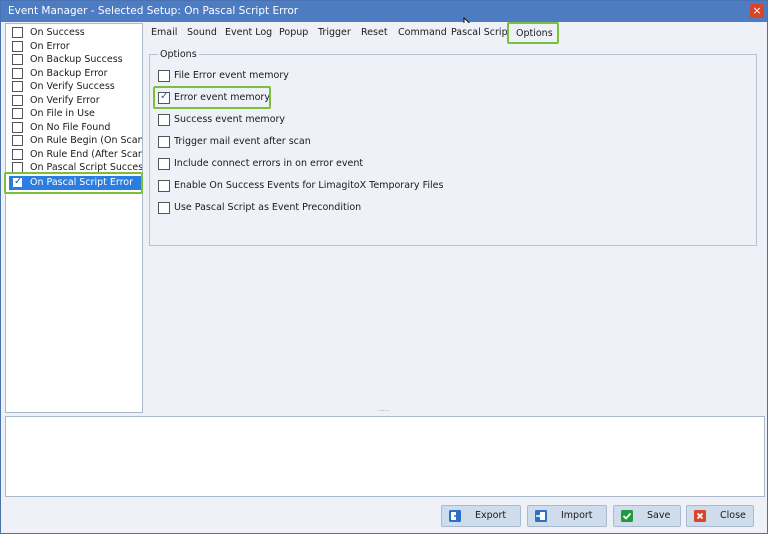 The image size is (768, 534). Describe the element at coordinates (733, 515) in the screenshot. I see `close-label: Close` at that location.